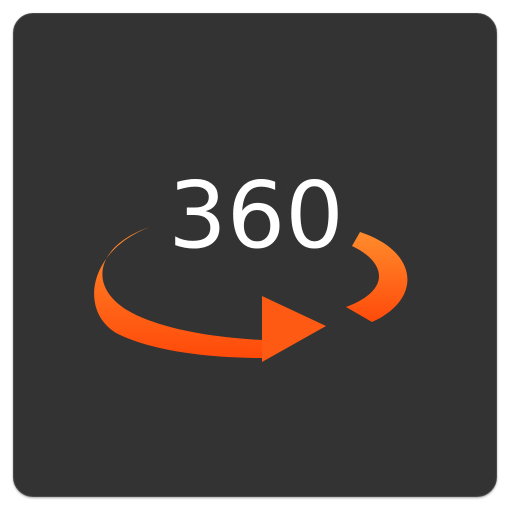 The image size is (512, 512). I want to click on rotation-label: 360, so click(256, 215).